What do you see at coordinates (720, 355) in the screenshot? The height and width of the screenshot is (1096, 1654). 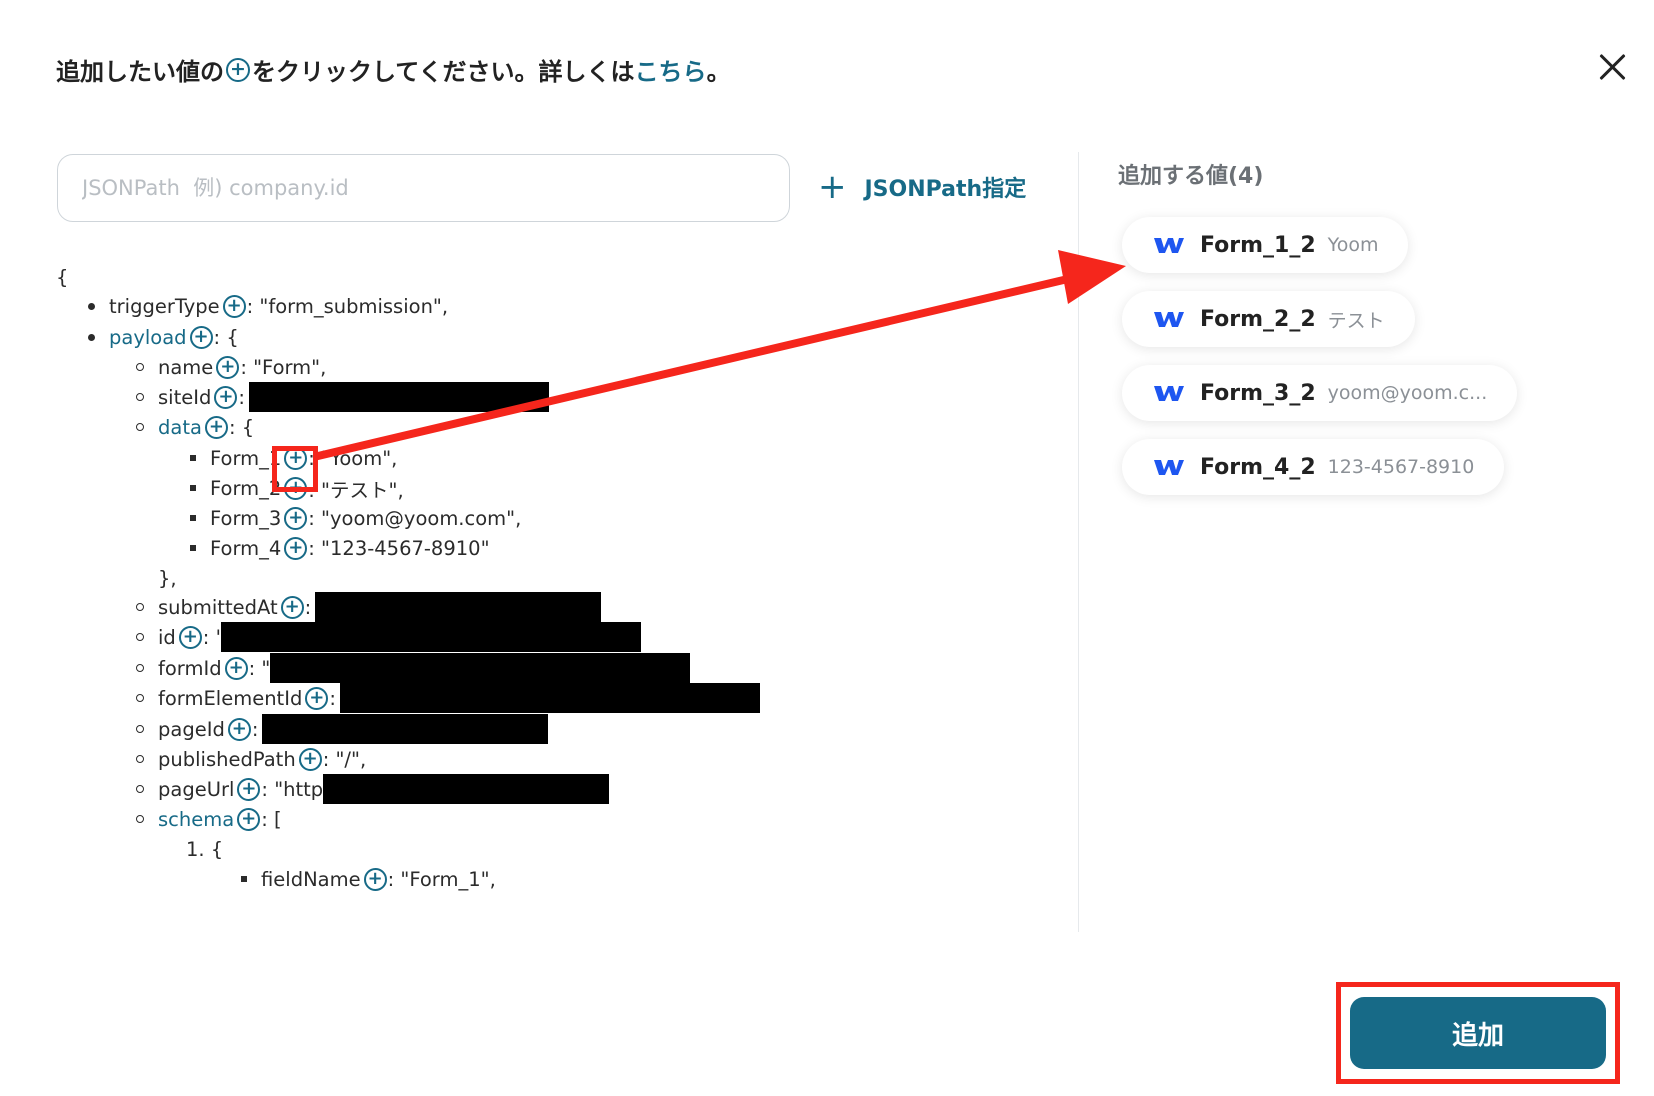 I see `annotation-arrow` at bounding box center [720, 355].